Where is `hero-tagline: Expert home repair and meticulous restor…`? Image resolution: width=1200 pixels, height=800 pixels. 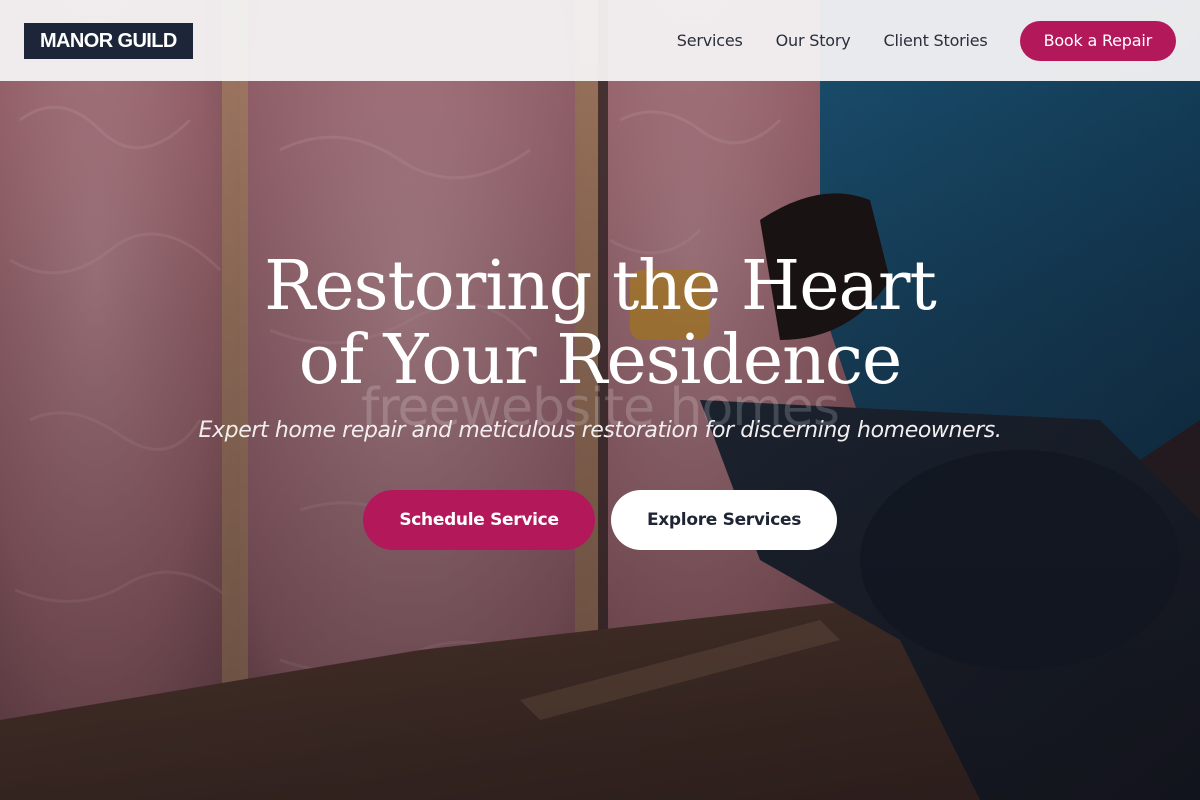 hero-tagline: Expert home repair and meticulous restor… is located at coordinates (600, 430).